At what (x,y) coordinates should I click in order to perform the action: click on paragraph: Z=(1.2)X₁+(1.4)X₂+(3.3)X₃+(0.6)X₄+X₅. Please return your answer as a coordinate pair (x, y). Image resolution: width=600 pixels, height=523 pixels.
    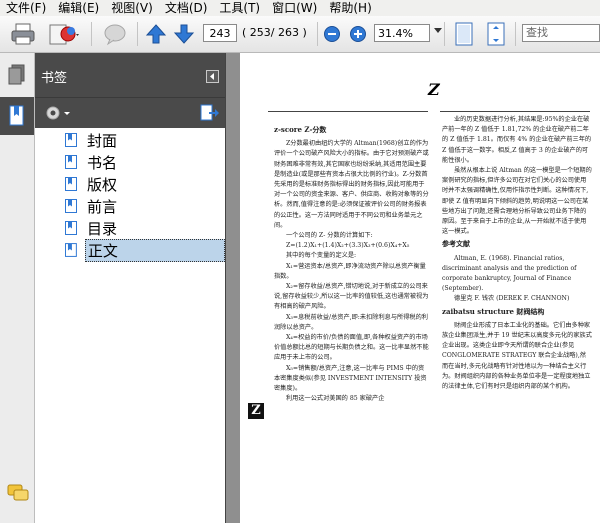
    Looking at the image, I should click on (348, 246).